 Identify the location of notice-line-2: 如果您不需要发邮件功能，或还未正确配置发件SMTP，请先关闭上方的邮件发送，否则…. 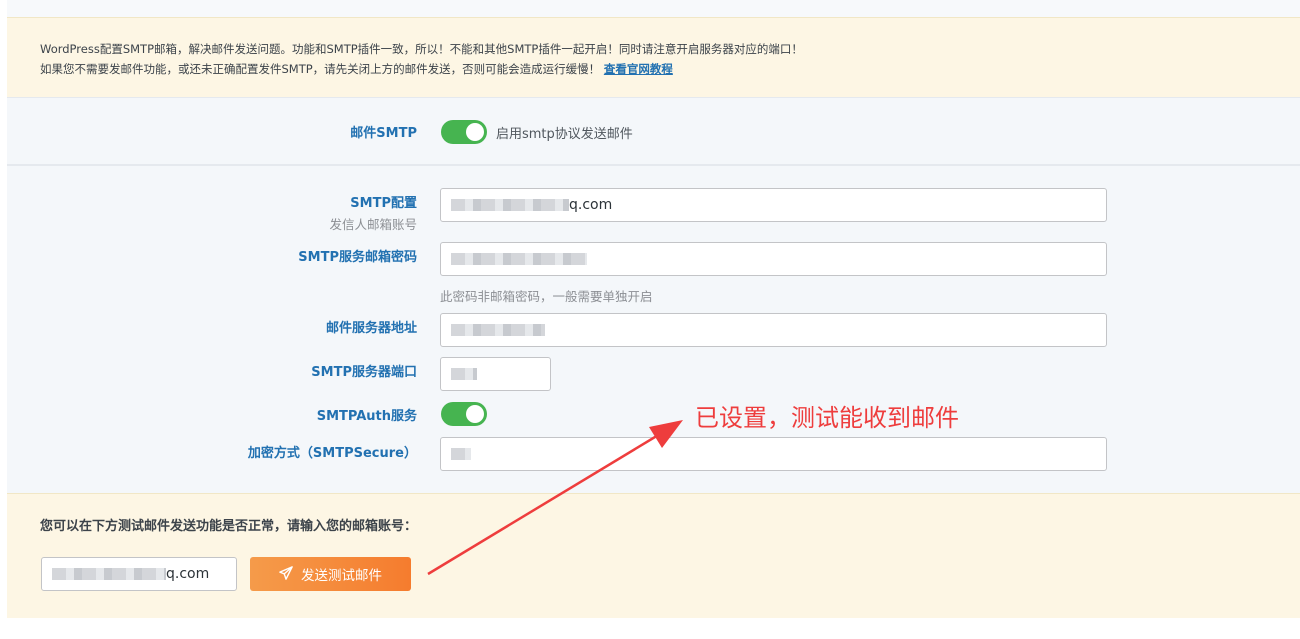
(670, 69).